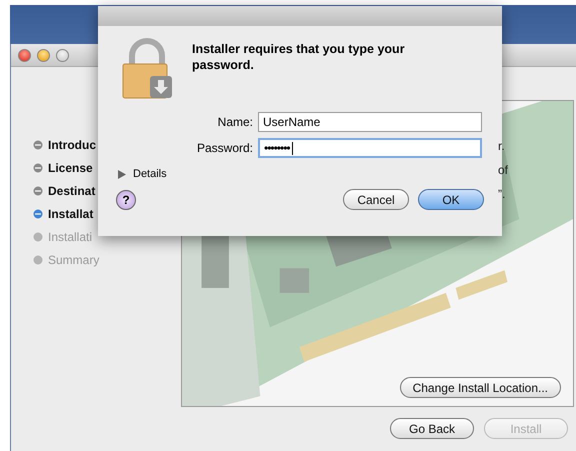 This screenshot has height=451, width=576. Describe the element at coordinates (43, 55) in the screenshot. I see `minimize-button` at that location.